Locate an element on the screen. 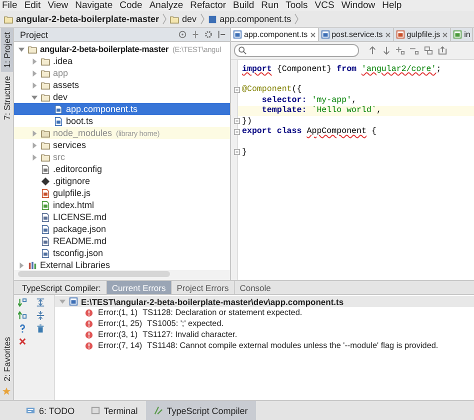 This screenshot has width=474, height=420. tree-item: External Libraries is located at coordinates (122, 264).